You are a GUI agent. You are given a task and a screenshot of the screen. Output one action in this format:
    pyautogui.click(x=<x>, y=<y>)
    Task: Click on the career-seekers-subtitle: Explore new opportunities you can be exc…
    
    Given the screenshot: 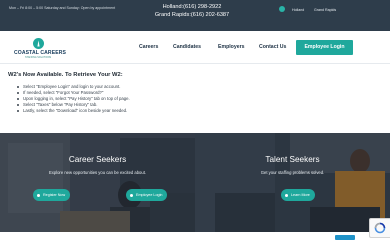 What is the action you would take?
    pyautogui.click(x=97, y=172)
    